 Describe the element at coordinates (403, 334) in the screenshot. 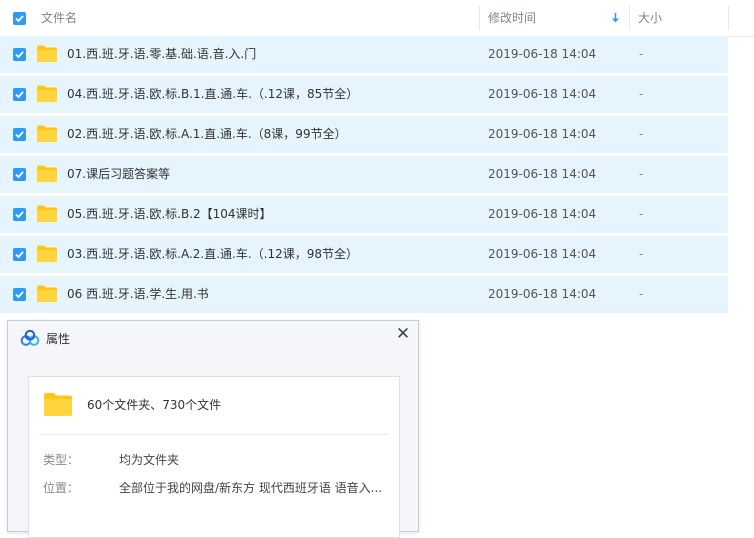

I see `close-icon: ✕` at that location.